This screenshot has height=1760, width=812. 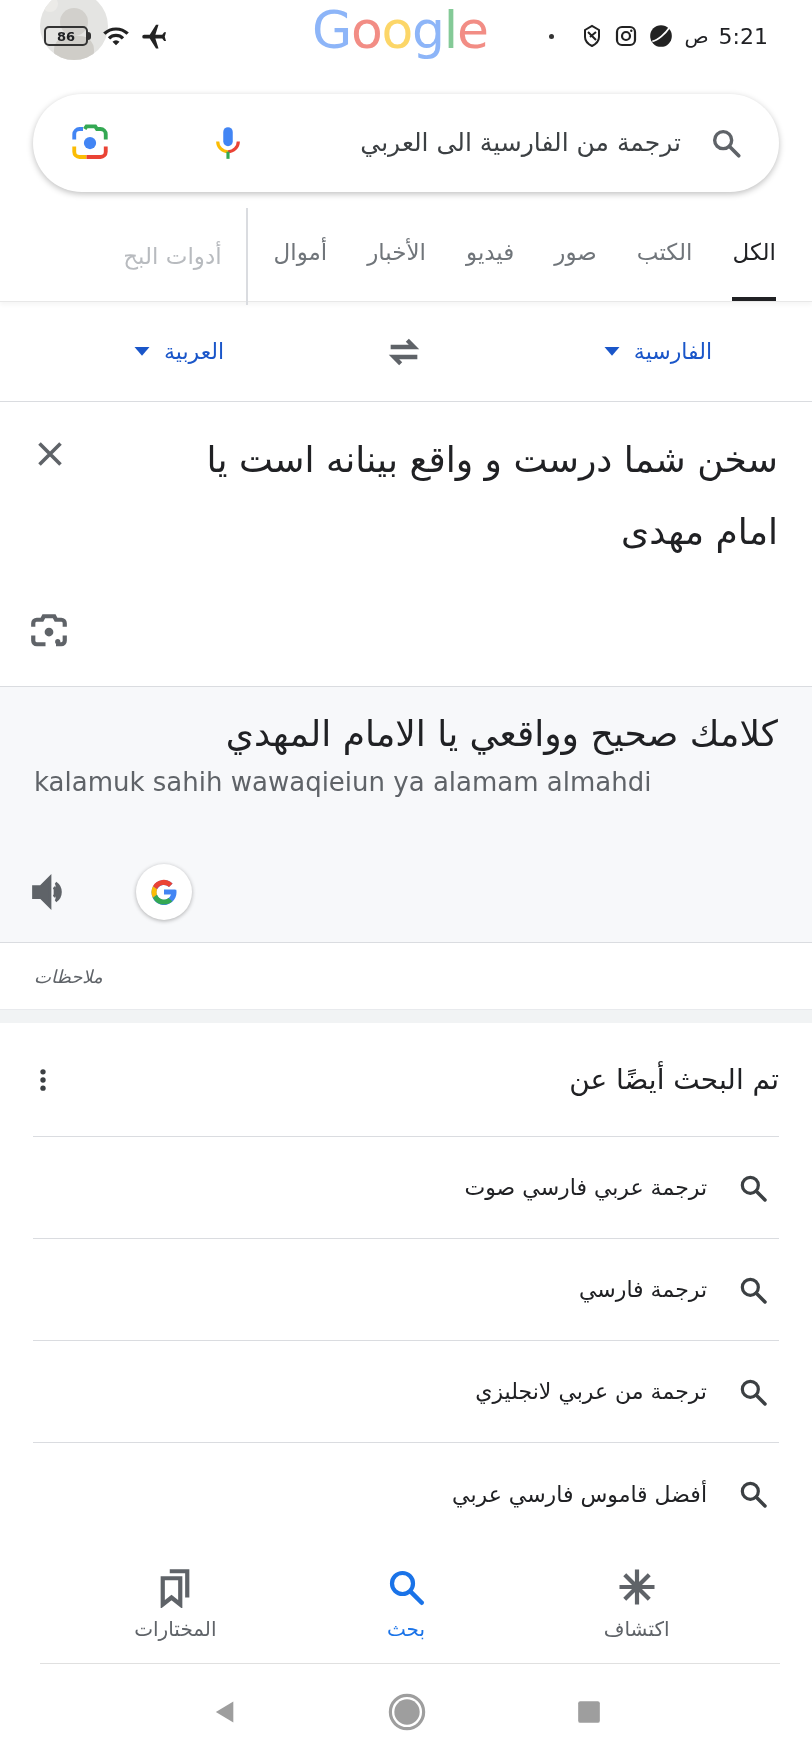 I want to click on nav-label: اكتشاف, so click(x=636, y=1629).